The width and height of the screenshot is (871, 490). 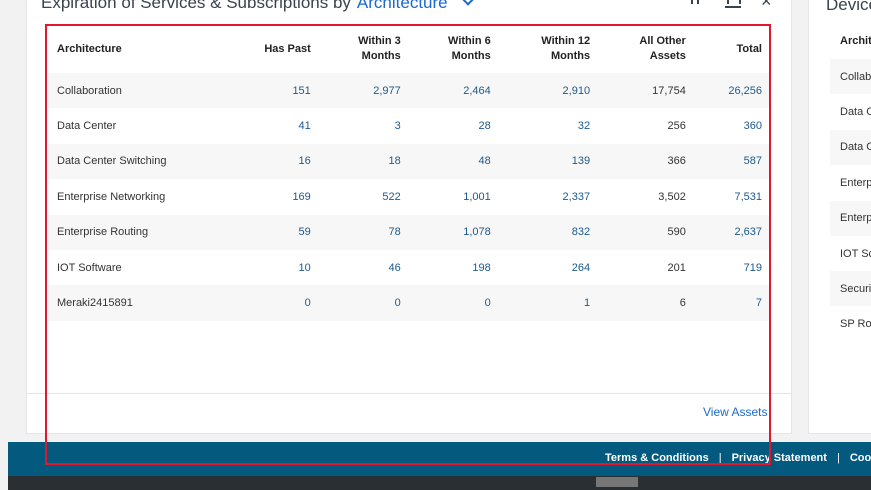 What do you see at coordinates (271, 49) in the screenshot?
I see `column-header-has-past: Has Past` at bounding box center [271, 49].